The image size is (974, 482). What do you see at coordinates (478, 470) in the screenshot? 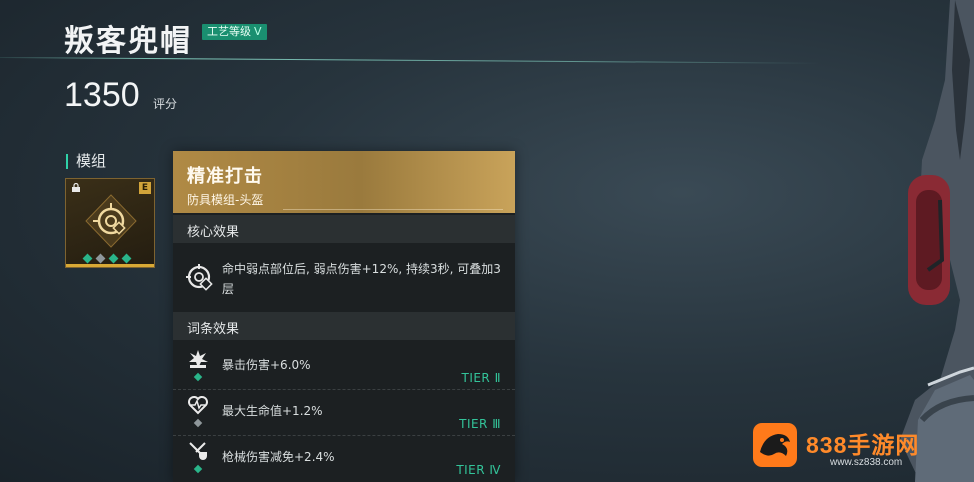
I see `affix-tier: TIER Ⅳ` at bounding box center [478, 470].